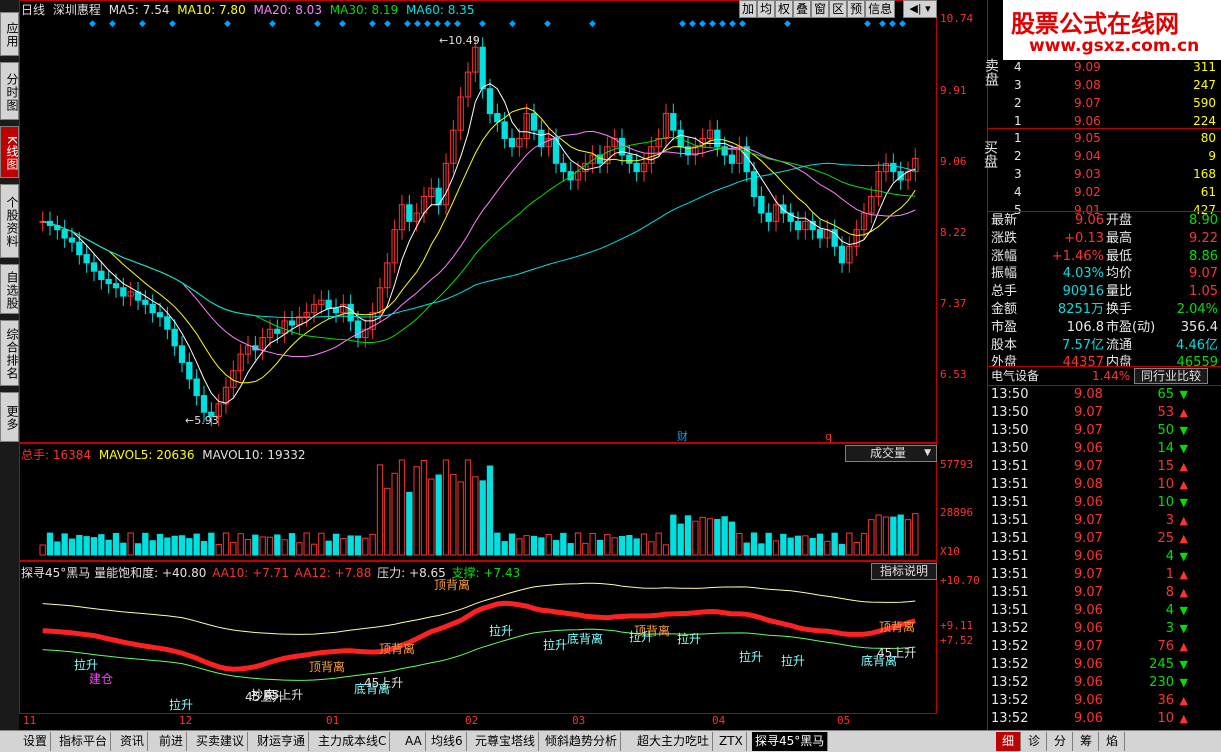 The height and width of the screenshot is (752, 1221). I want to click on left-tab-3: 个股资料, so click(9, 221).